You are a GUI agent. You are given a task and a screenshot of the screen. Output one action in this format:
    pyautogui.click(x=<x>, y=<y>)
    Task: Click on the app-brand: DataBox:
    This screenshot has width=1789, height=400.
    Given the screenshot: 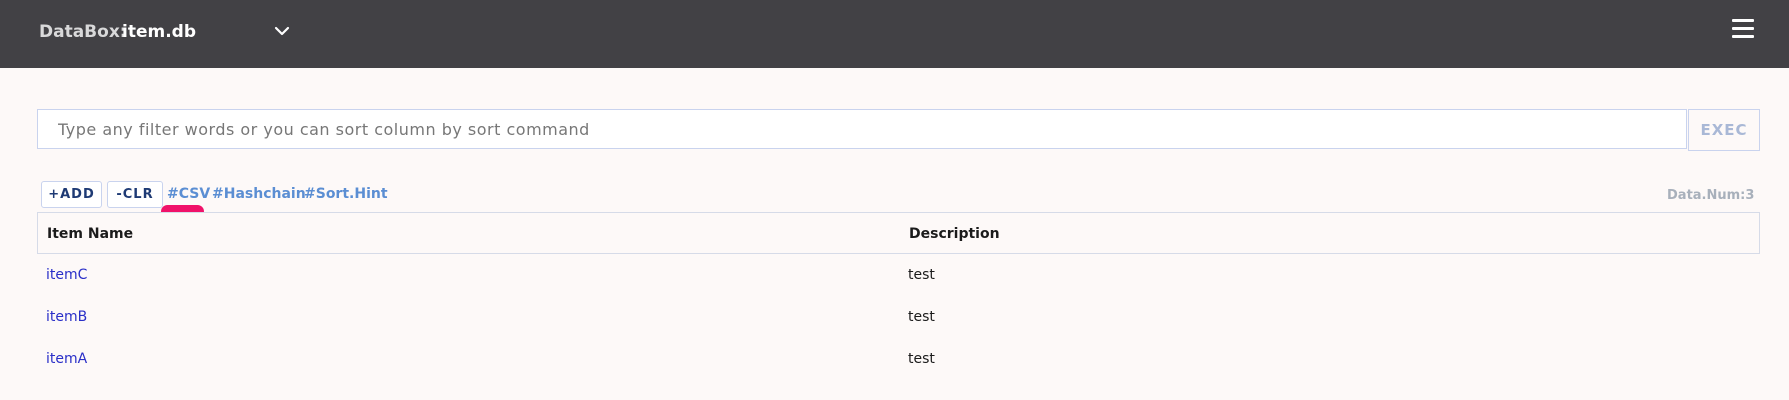 What is the action you would take?
    pyautogui.click(x=83, y=32)
    